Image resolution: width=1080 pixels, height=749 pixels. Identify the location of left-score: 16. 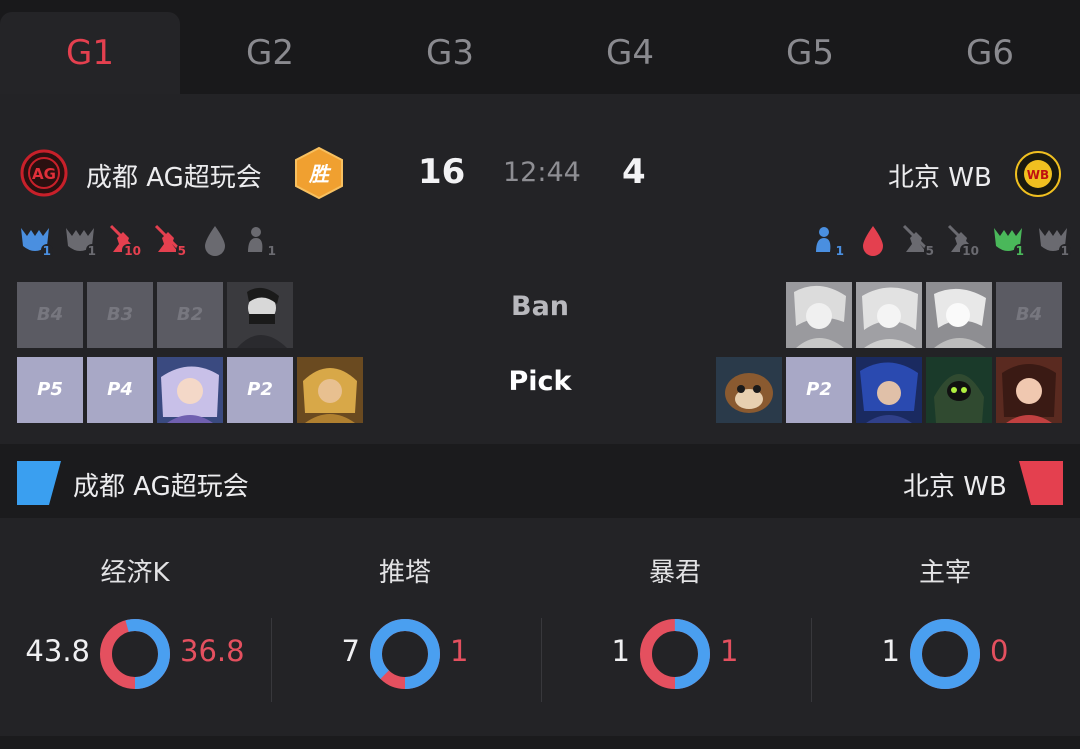
(442, 172).